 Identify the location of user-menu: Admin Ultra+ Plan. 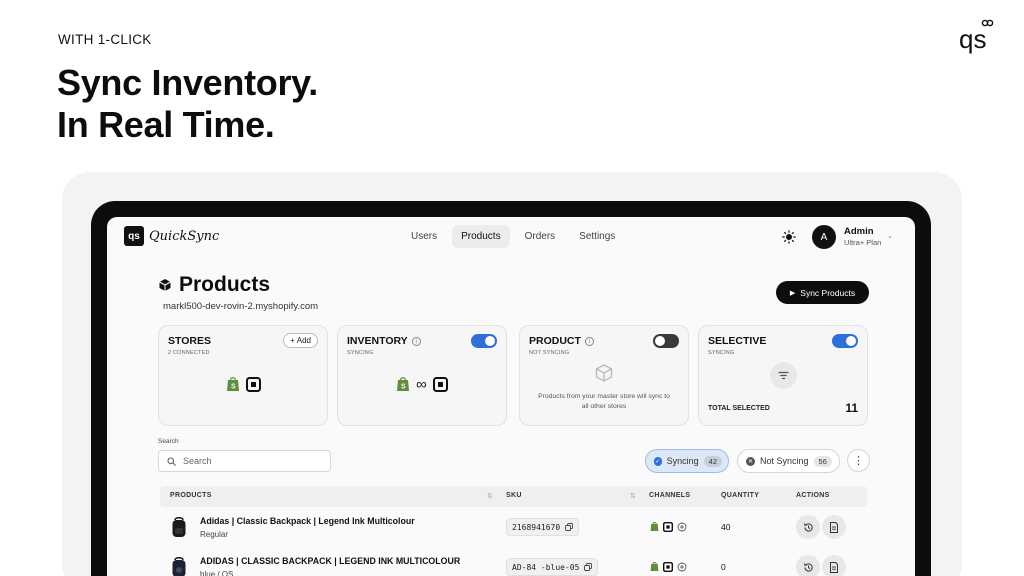
(862, 236).